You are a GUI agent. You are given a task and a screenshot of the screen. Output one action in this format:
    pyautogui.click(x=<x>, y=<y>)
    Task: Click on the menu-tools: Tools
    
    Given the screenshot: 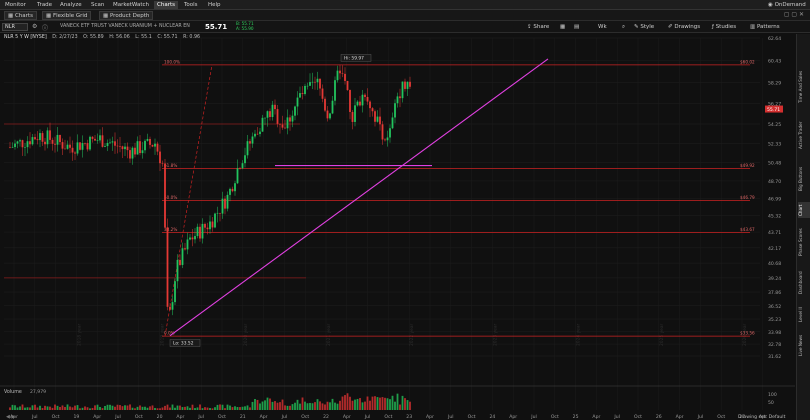 What is the action you would take?
    pyautogui.click(x=191, y=5)
    